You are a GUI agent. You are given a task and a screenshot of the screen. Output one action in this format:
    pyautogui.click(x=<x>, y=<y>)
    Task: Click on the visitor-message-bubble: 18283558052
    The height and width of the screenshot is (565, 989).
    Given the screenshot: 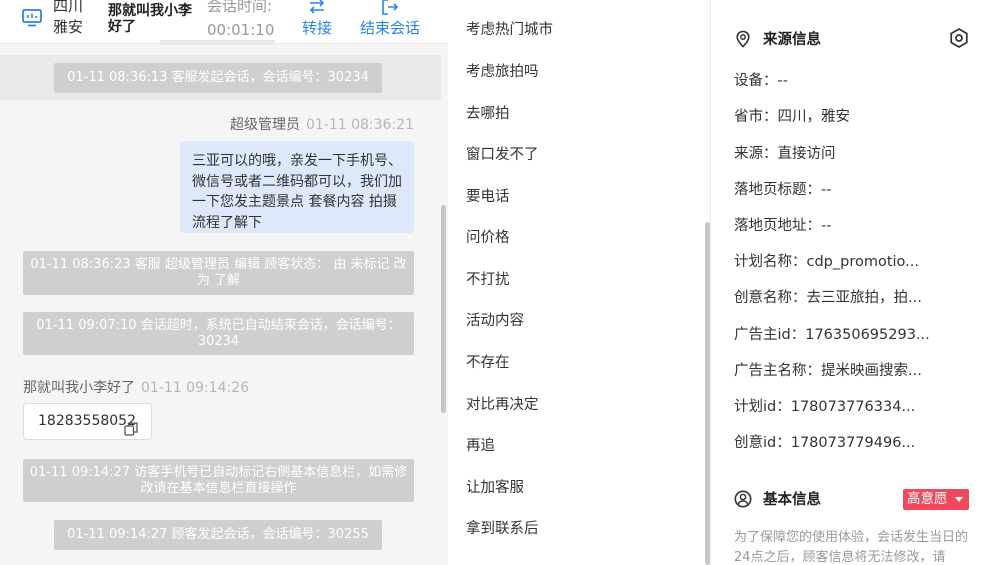 What is the action you would take?
    pyautogui.click(x=87, y=421)
    